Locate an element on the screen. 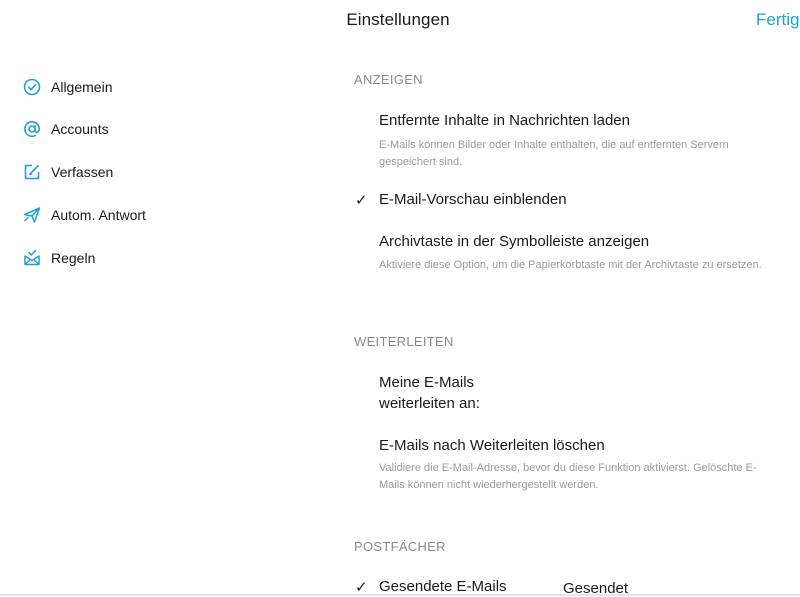 Image resolution: width=800 pixels, height=597 pixels. sidebar-item-verfassen: Verfassen is located at coordinates (67, 172).